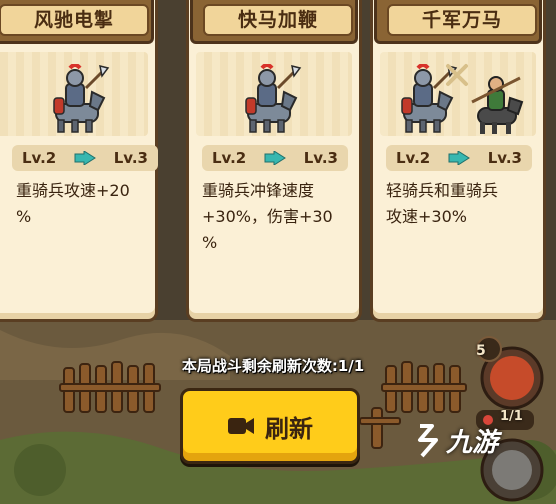 Image resolution: width=556 pixels, height=504 pixels. What do you see at coordinates (278, 20) in the screenshot?
I see `card-title: 快马加鞭` at bounding box center [278, 20].